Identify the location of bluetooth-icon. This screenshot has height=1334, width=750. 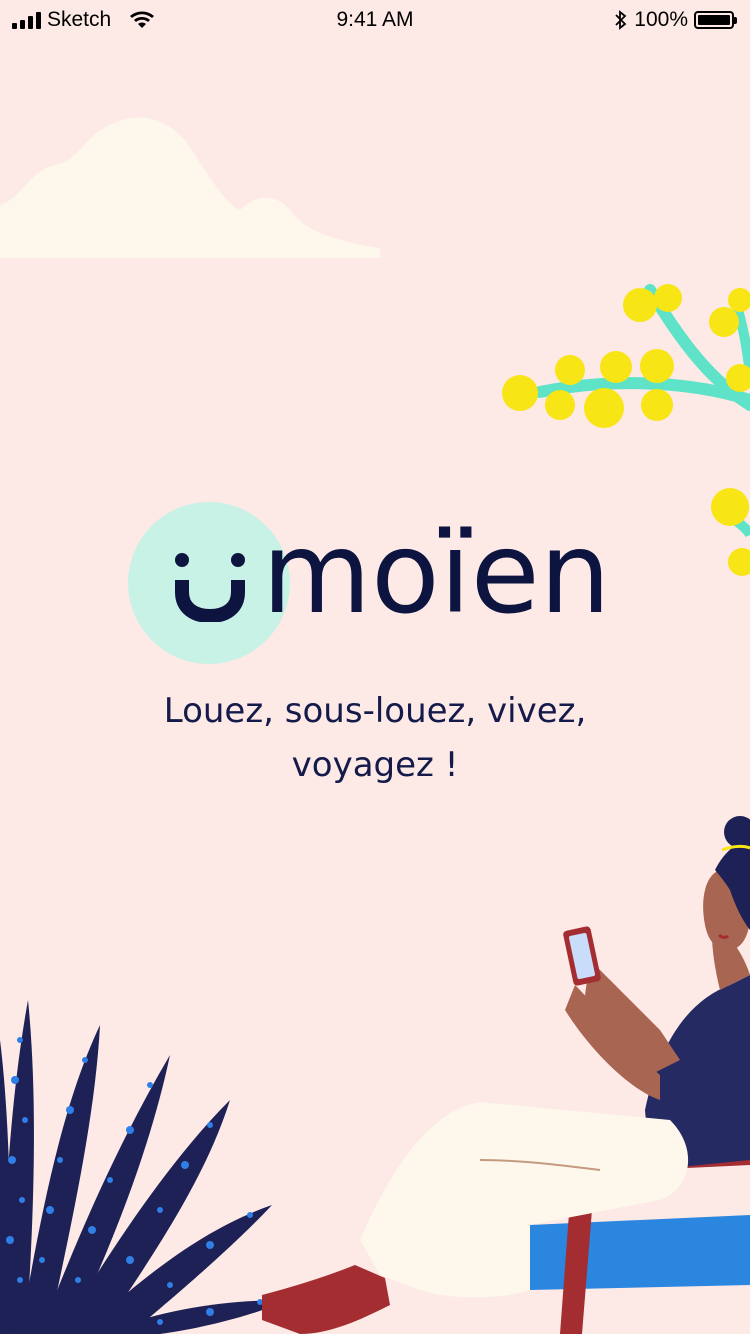
(621, 20).